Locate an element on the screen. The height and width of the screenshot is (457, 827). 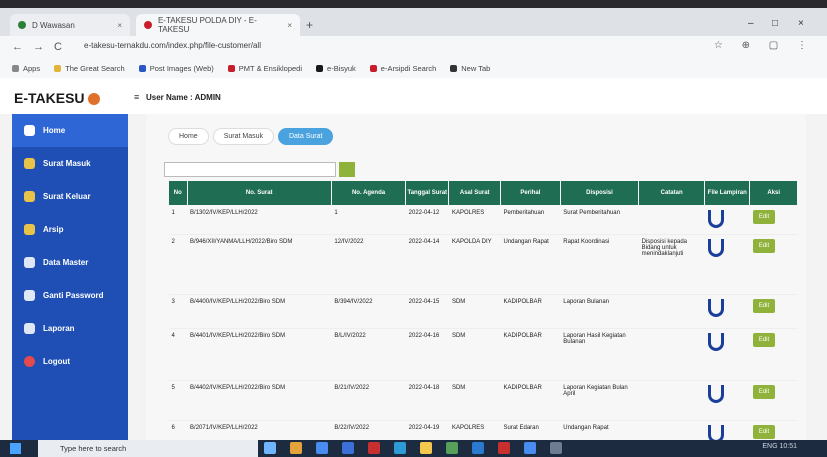
close-window-icon: × is located at coordinates (801, 23).